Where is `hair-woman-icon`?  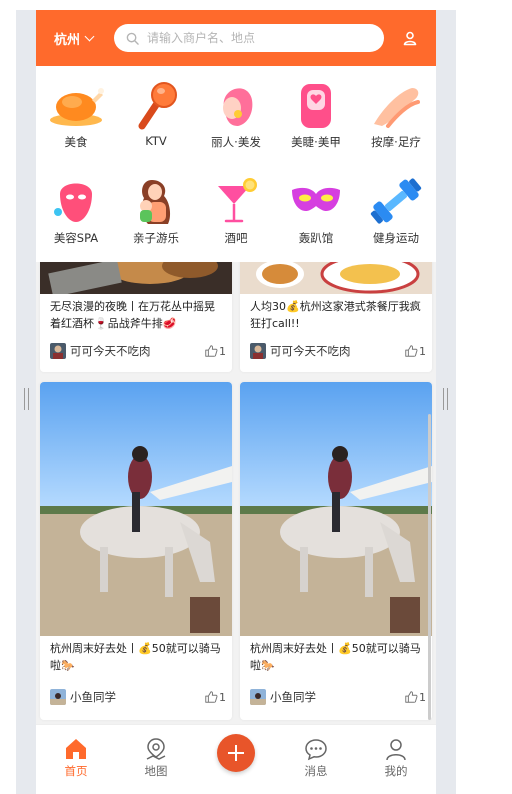 hair-woman-icon is located at coordinates (238, 107).